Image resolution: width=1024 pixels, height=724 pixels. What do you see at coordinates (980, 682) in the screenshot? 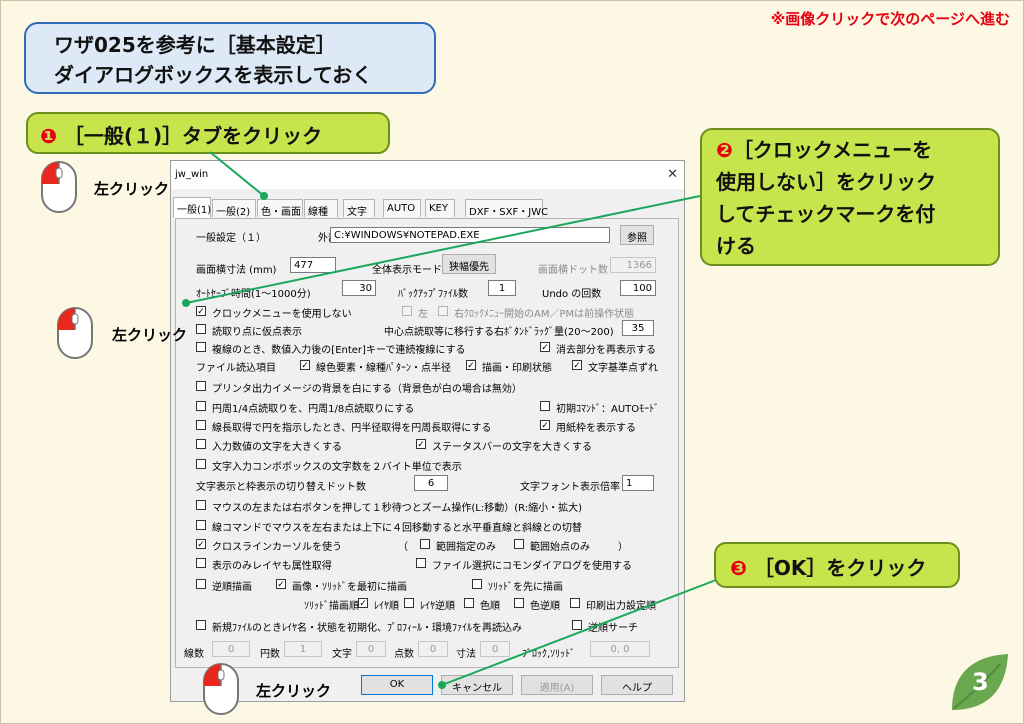
I see `page-number: 3` at bounding box center [980, 682].